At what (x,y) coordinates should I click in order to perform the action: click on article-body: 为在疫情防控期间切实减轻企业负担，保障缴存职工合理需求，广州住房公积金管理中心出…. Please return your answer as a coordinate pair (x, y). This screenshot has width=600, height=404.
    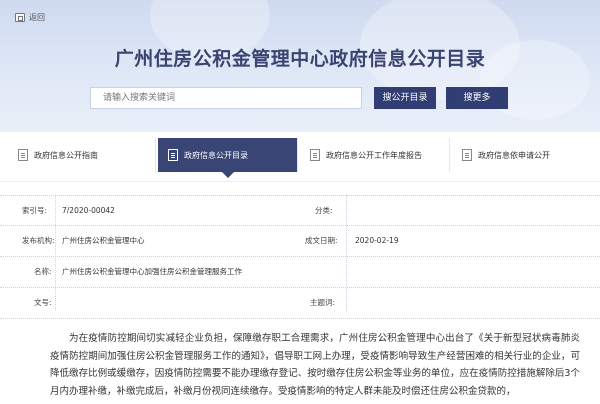
    Looking at the image, I should click on (315, 365).